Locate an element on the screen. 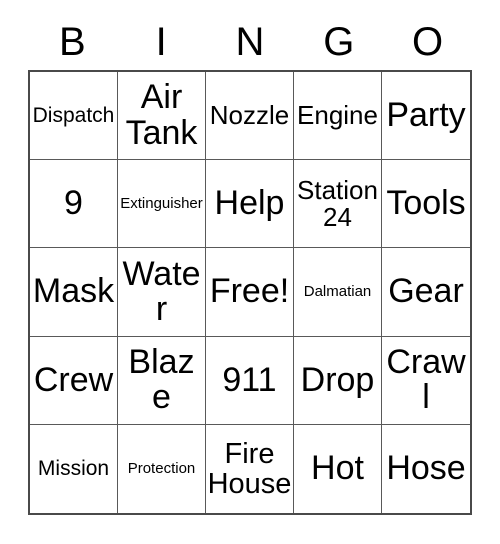 The width and height of the screenshot is (500, 544). bingo-cell: Help is located at coordinates (250, 204).